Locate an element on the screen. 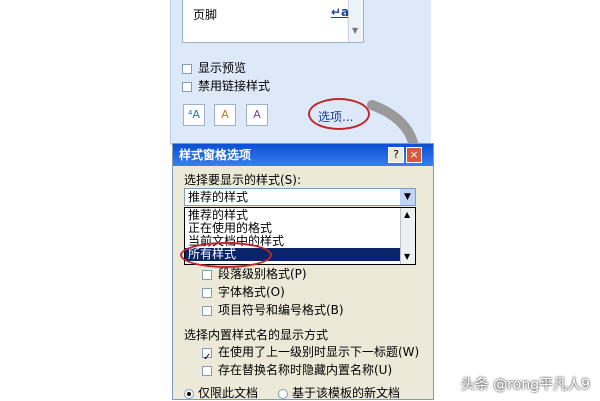 The width and height of the screenshot is (600, 401). new-style-button: ⁴A is located at coordinates (194, 115).